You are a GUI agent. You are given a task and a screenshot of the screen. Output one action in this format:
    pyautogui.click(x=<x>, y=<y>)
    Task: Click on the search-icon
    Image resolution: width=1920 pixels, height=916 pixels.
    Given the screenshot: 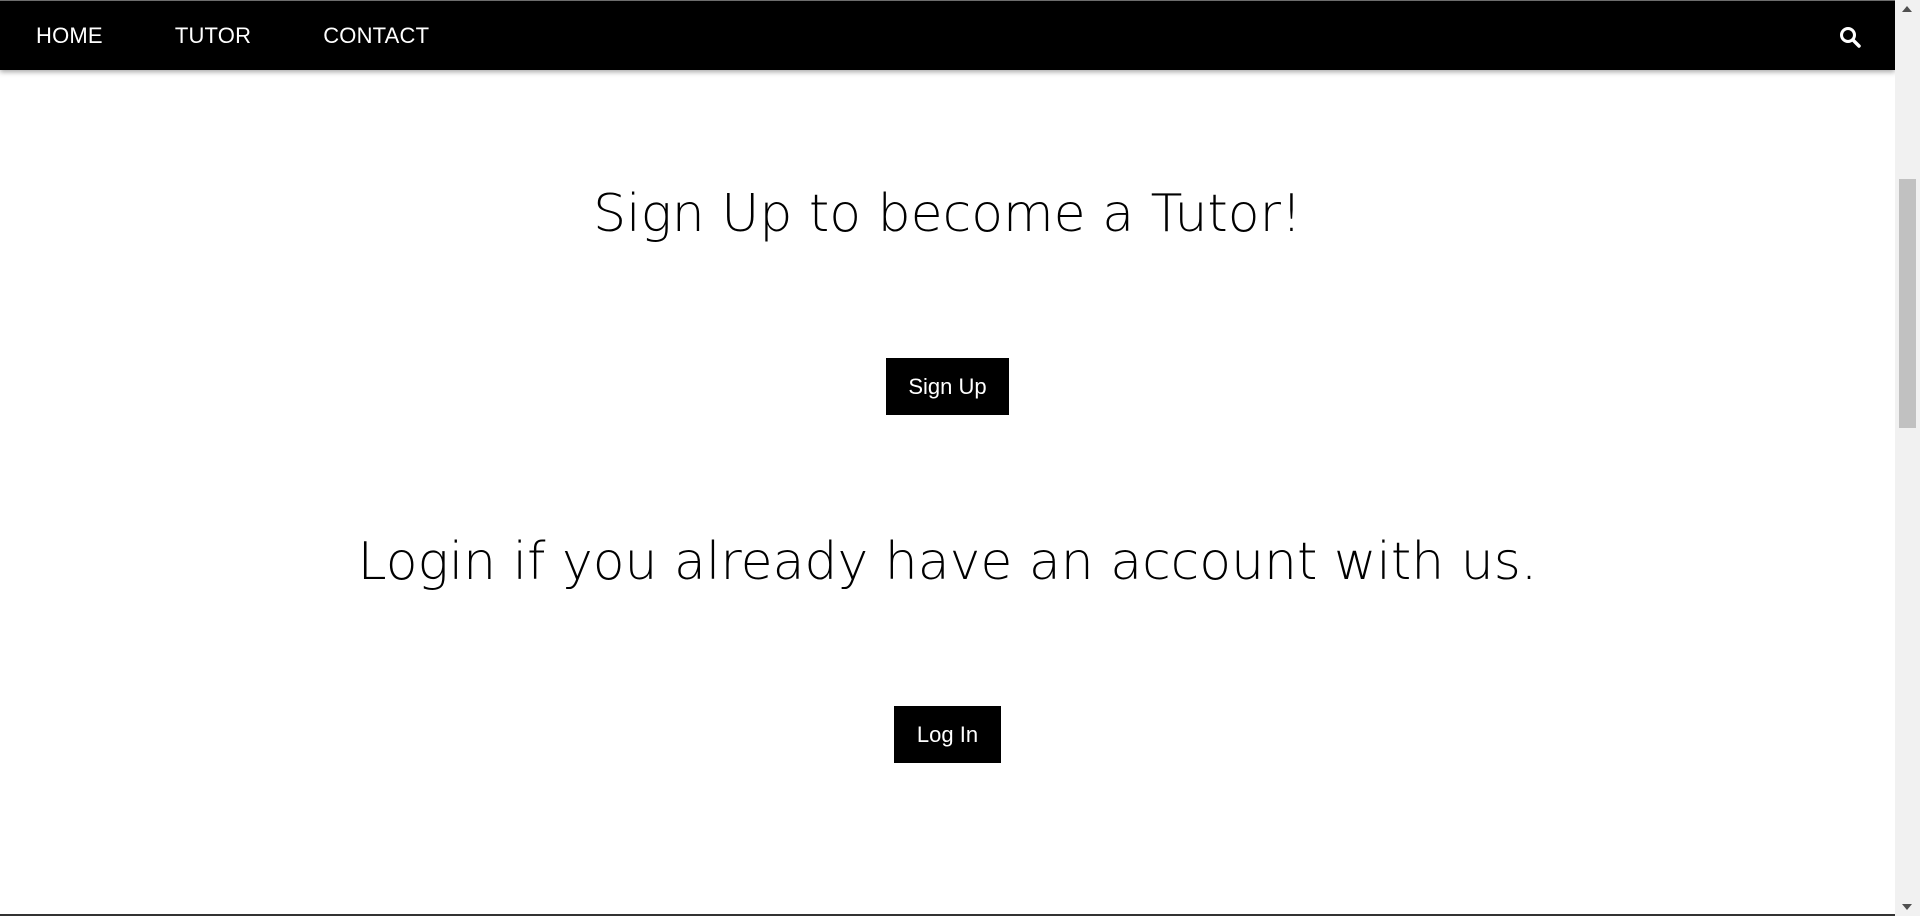 What is the action you would take?
    pyautogui.click(x=1850, y=37)
    